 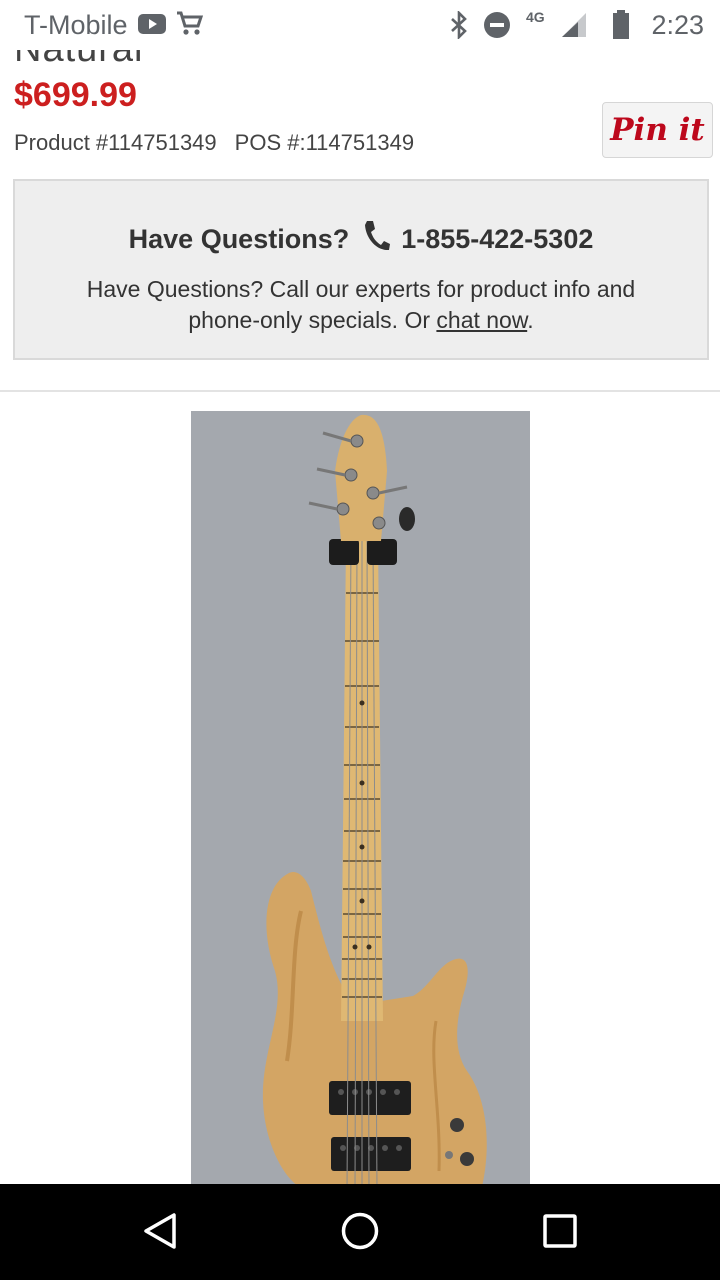 I want to click on home-icon, so click(x=360, y=1233).